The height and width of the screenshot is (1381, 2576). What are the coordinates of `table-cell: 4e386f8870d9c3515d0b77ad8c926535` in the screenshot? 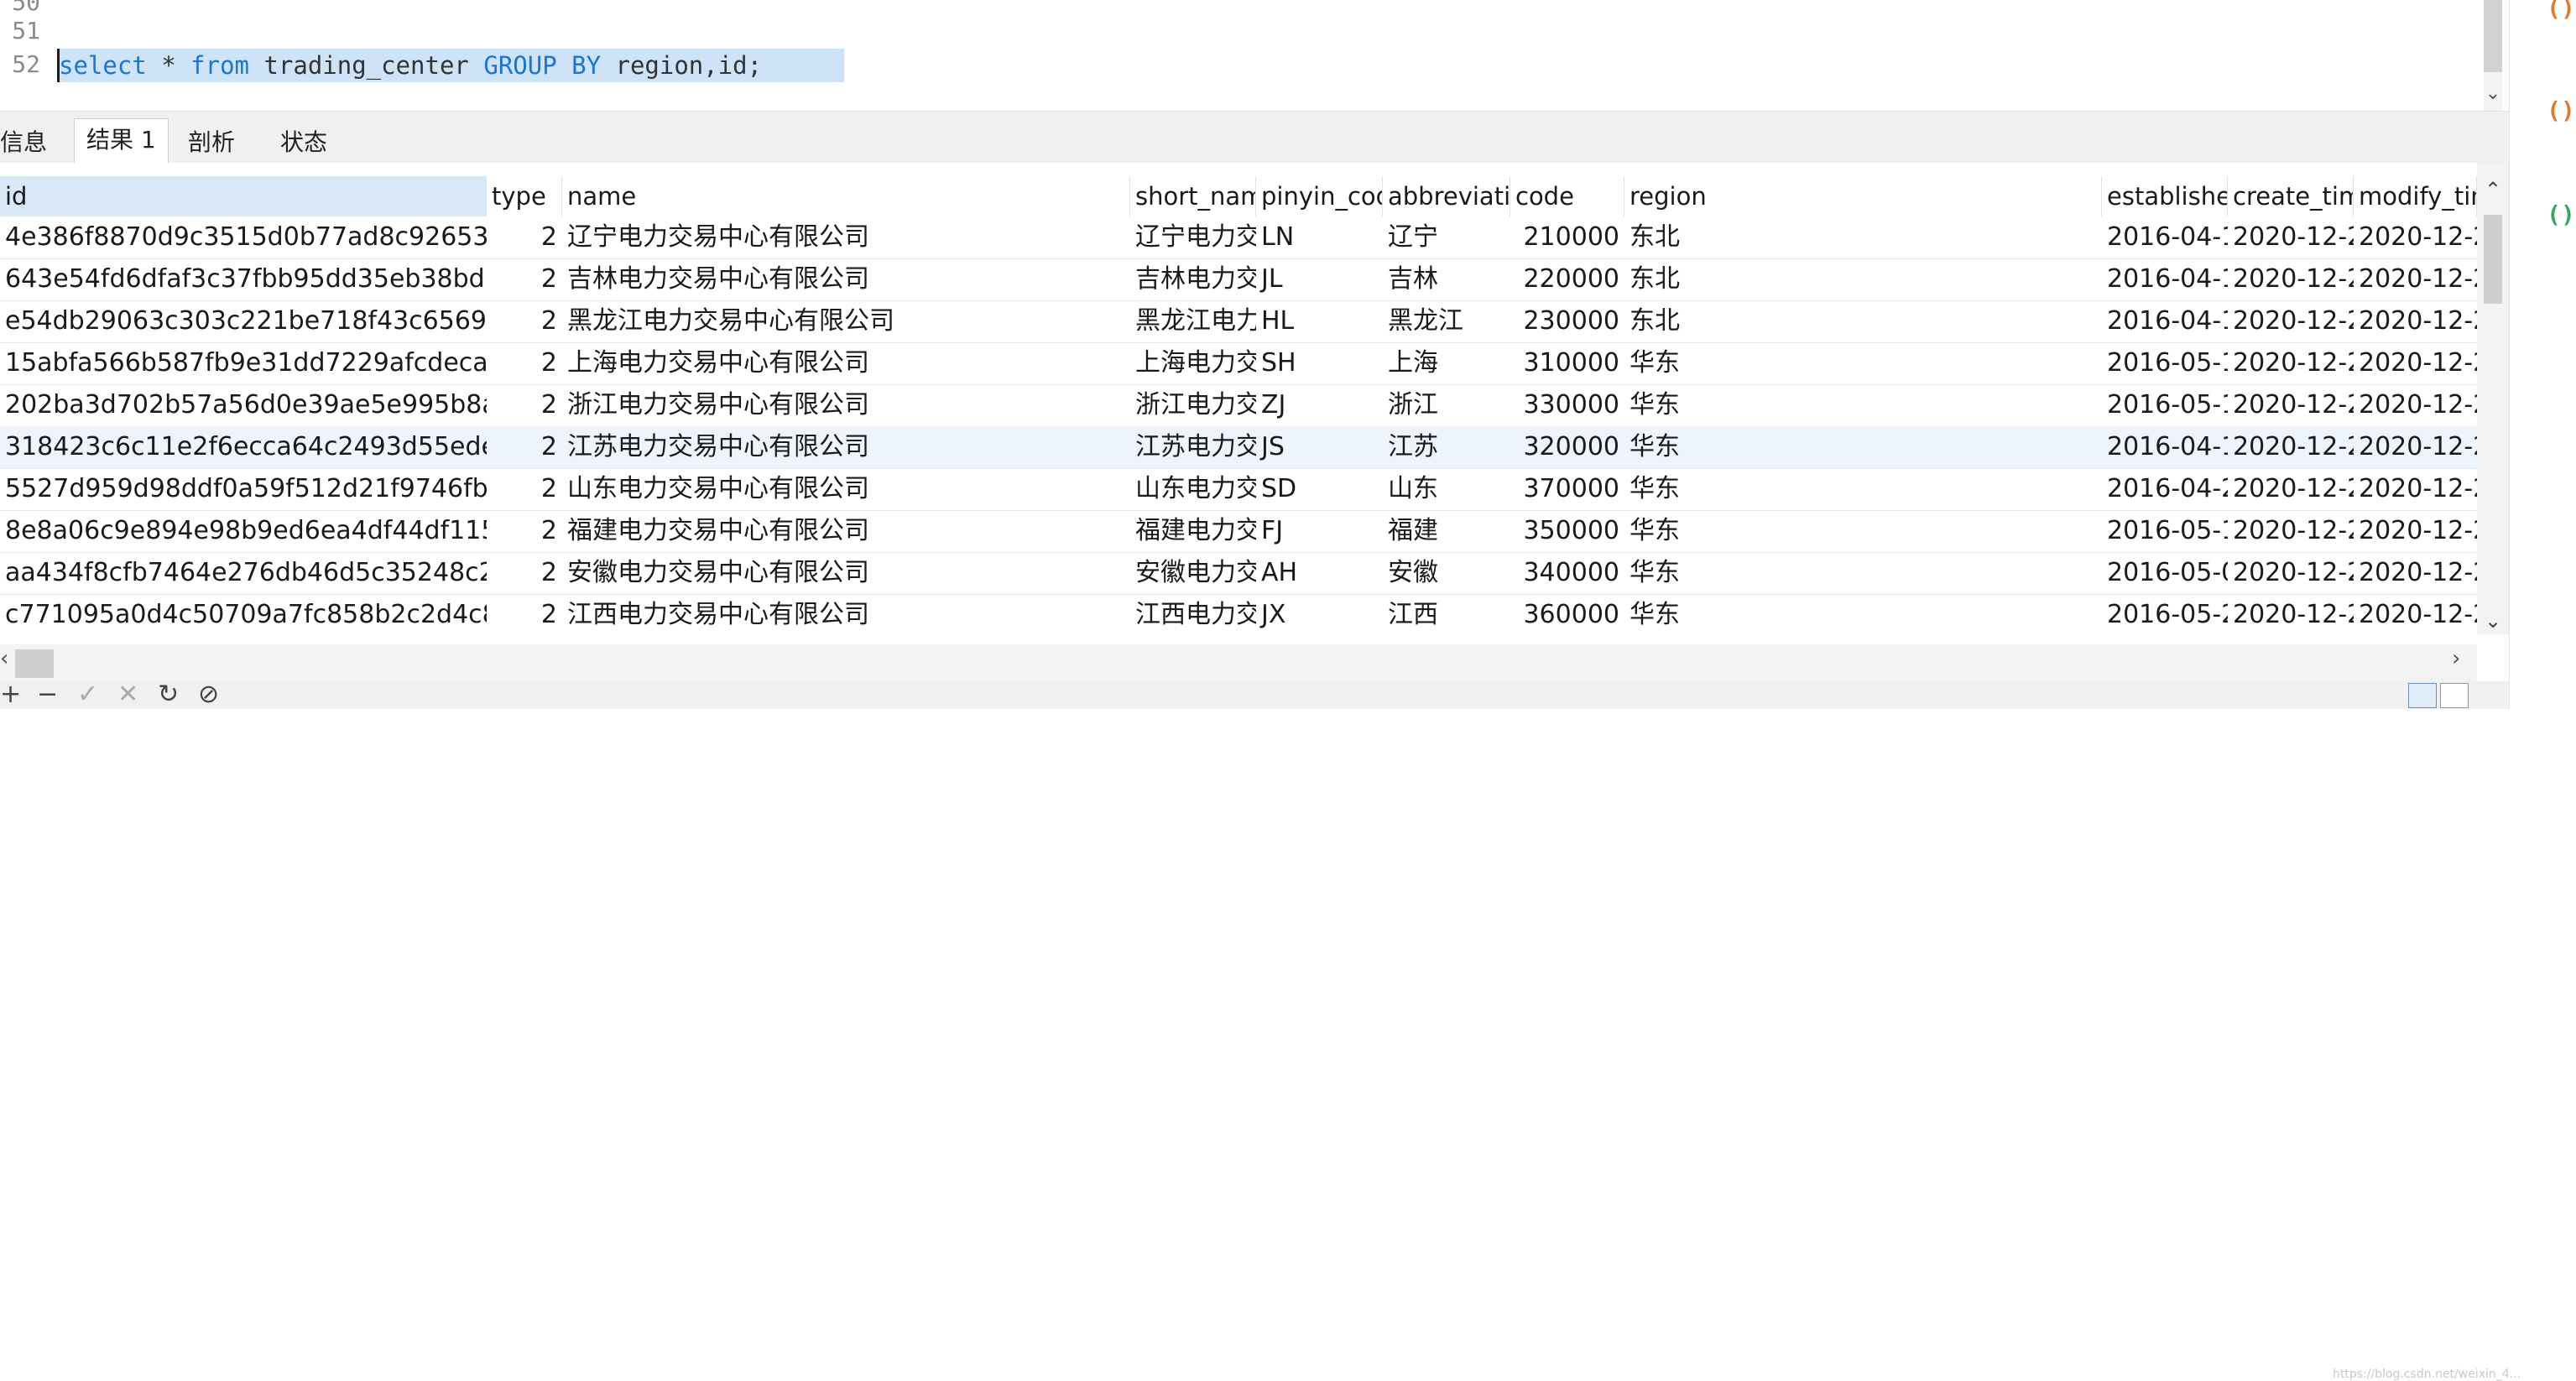 It's located at (243, 237).